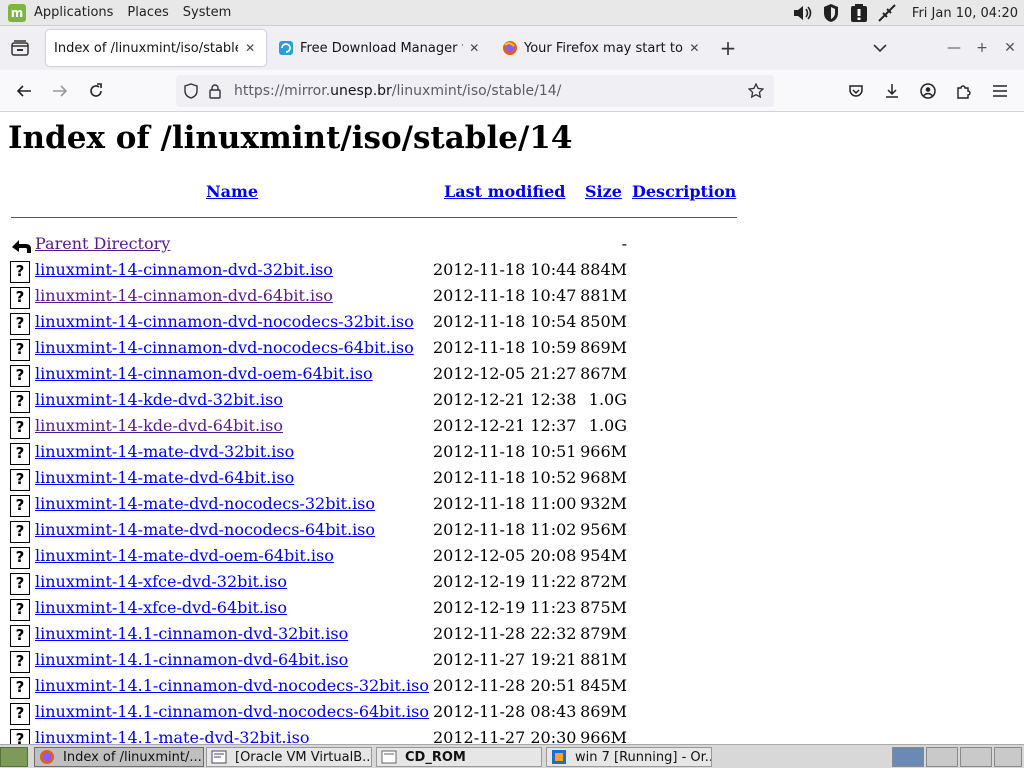  I want to click on file-modified: 2012-11-27 20:30, so click(505, 736).